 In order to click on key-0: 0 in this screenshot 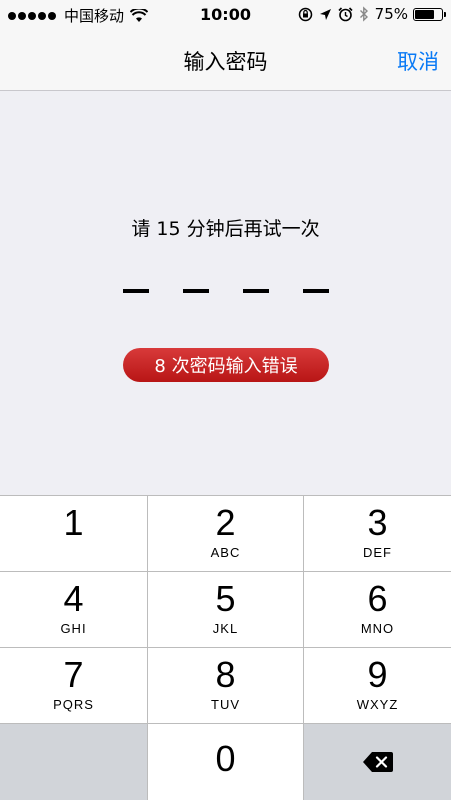, I will do `click(225, 762)`.